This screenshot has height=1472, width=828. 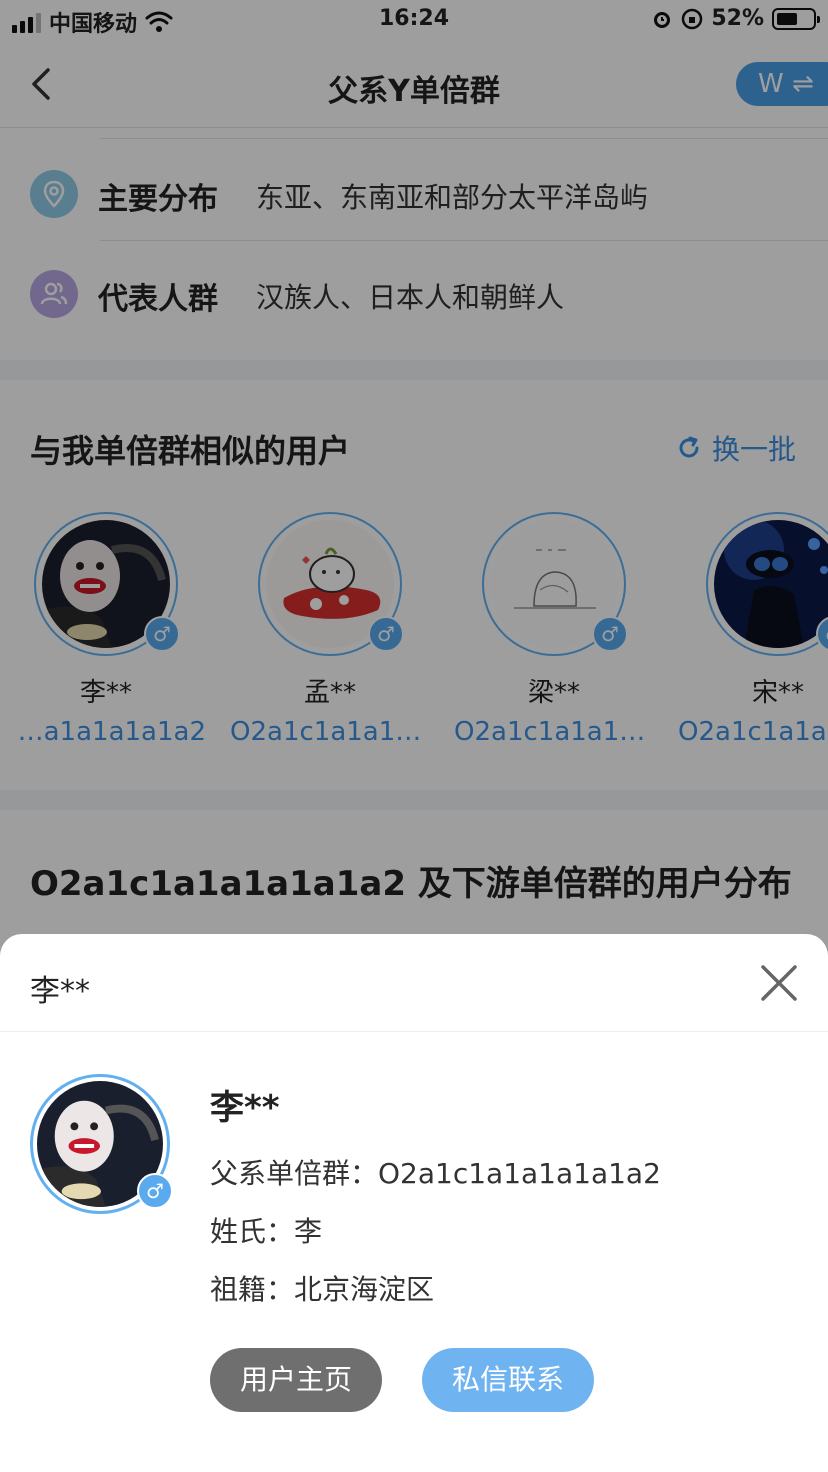 What do you see at coordinates (435, 1173) in the screenshot?
I see `detail-haplogroup: 父系单倍群：O2a1c1a1a1a1a1a2` at bounding box center [435, 1173].